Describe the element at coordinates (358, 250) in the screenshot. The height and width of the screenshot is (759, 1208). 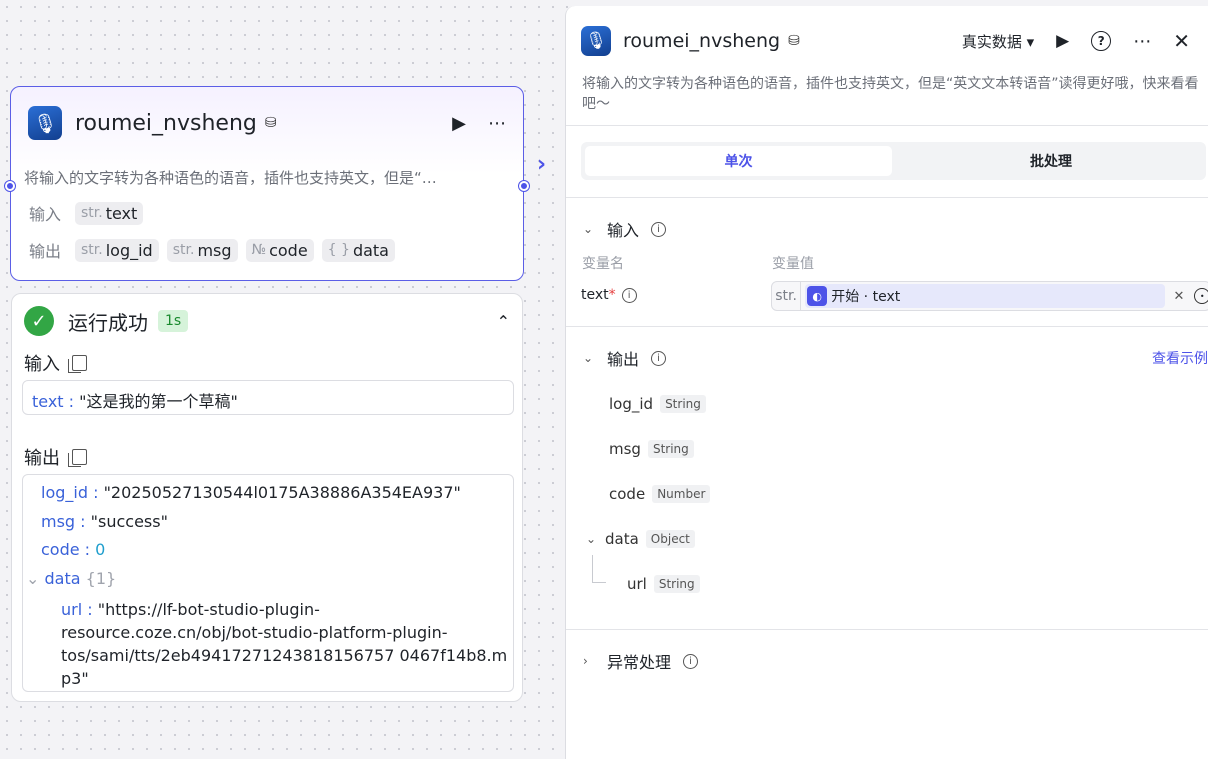
I see `output-tag: { } data` at that location.